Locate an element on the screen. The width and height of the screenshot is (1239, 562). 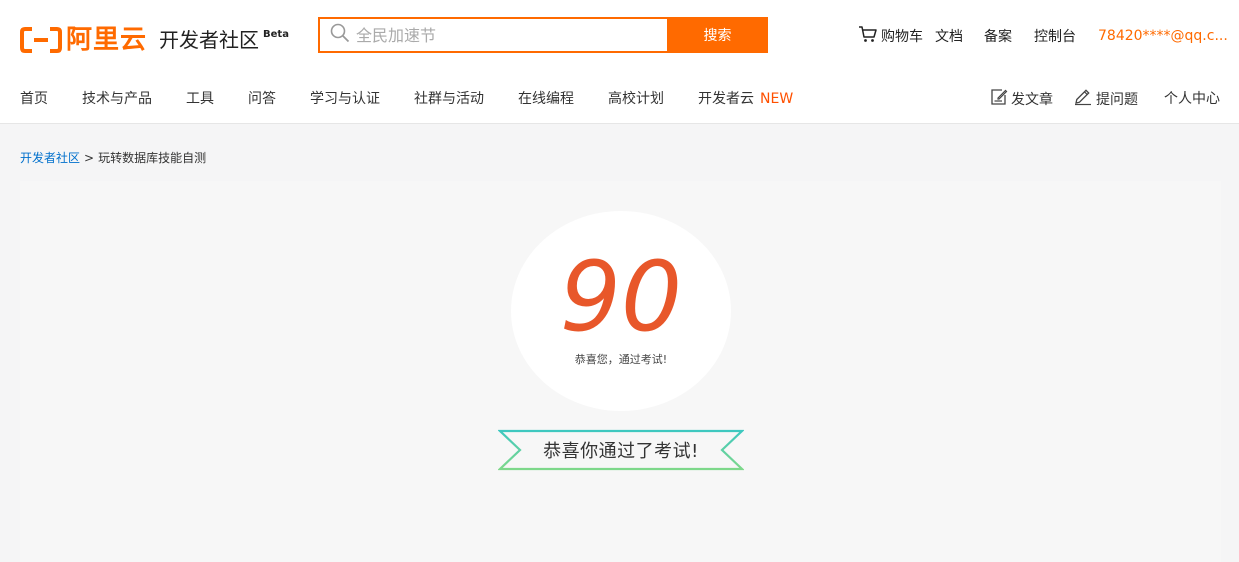
write-article-label: 发文章 is located at coordinates (1032, 100).